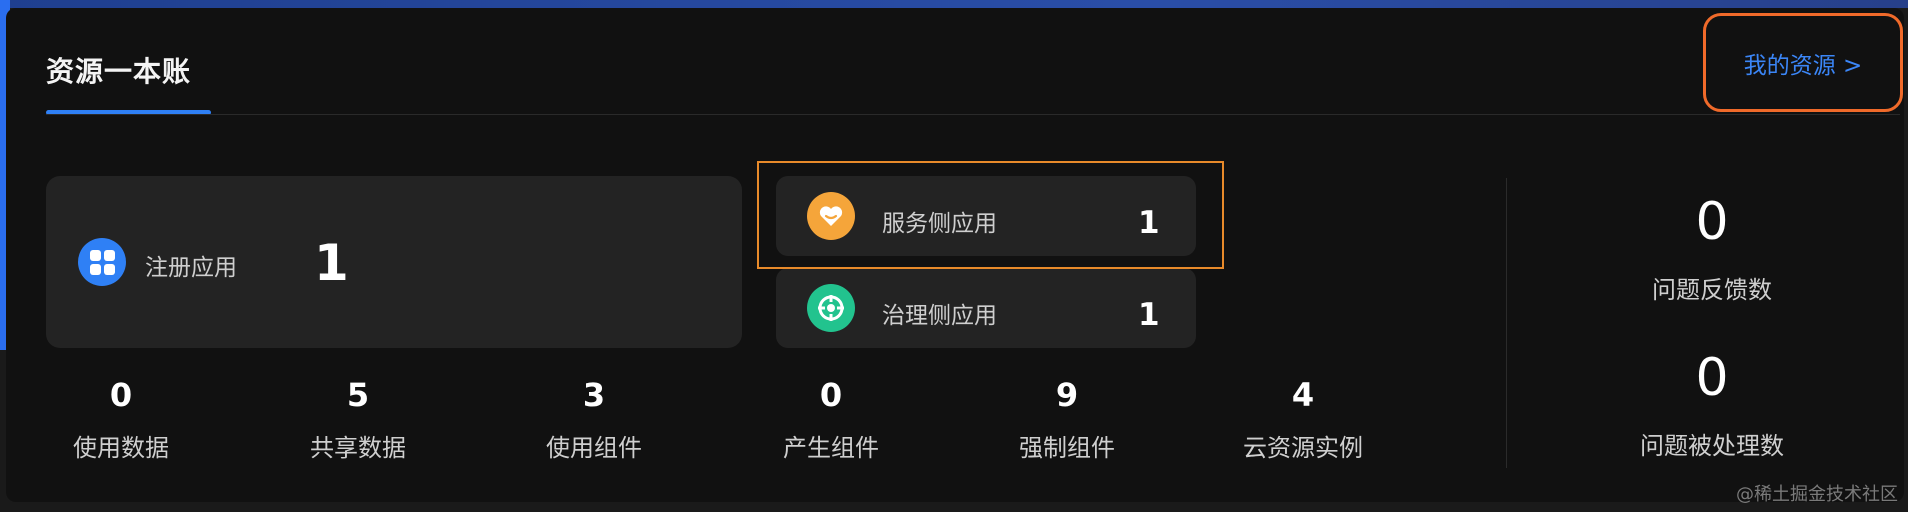  I want to click on vertical-divider, so click(1506, 323).